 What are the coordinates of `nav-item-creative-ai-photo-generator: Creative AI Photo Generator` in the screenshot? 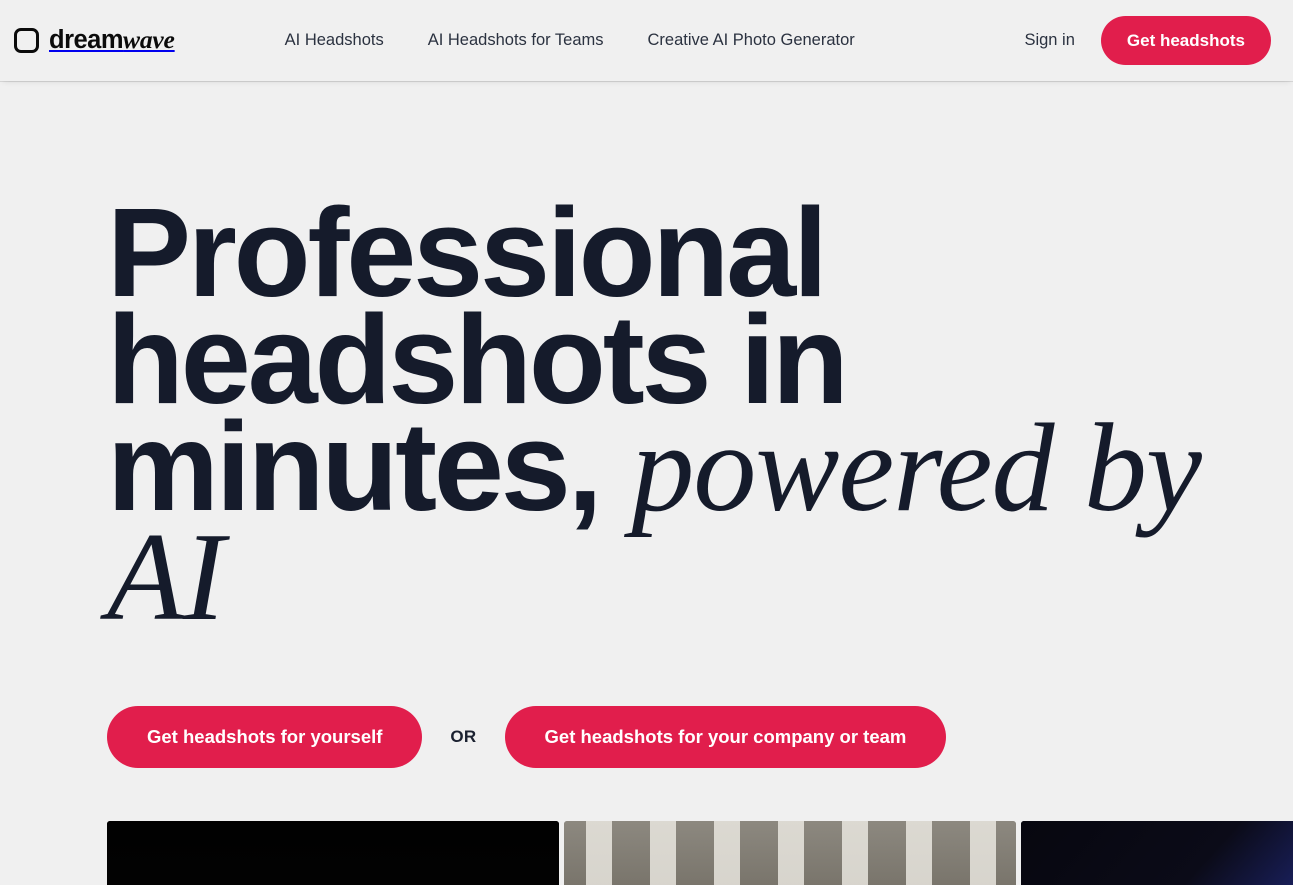 It's located at (751, 40).